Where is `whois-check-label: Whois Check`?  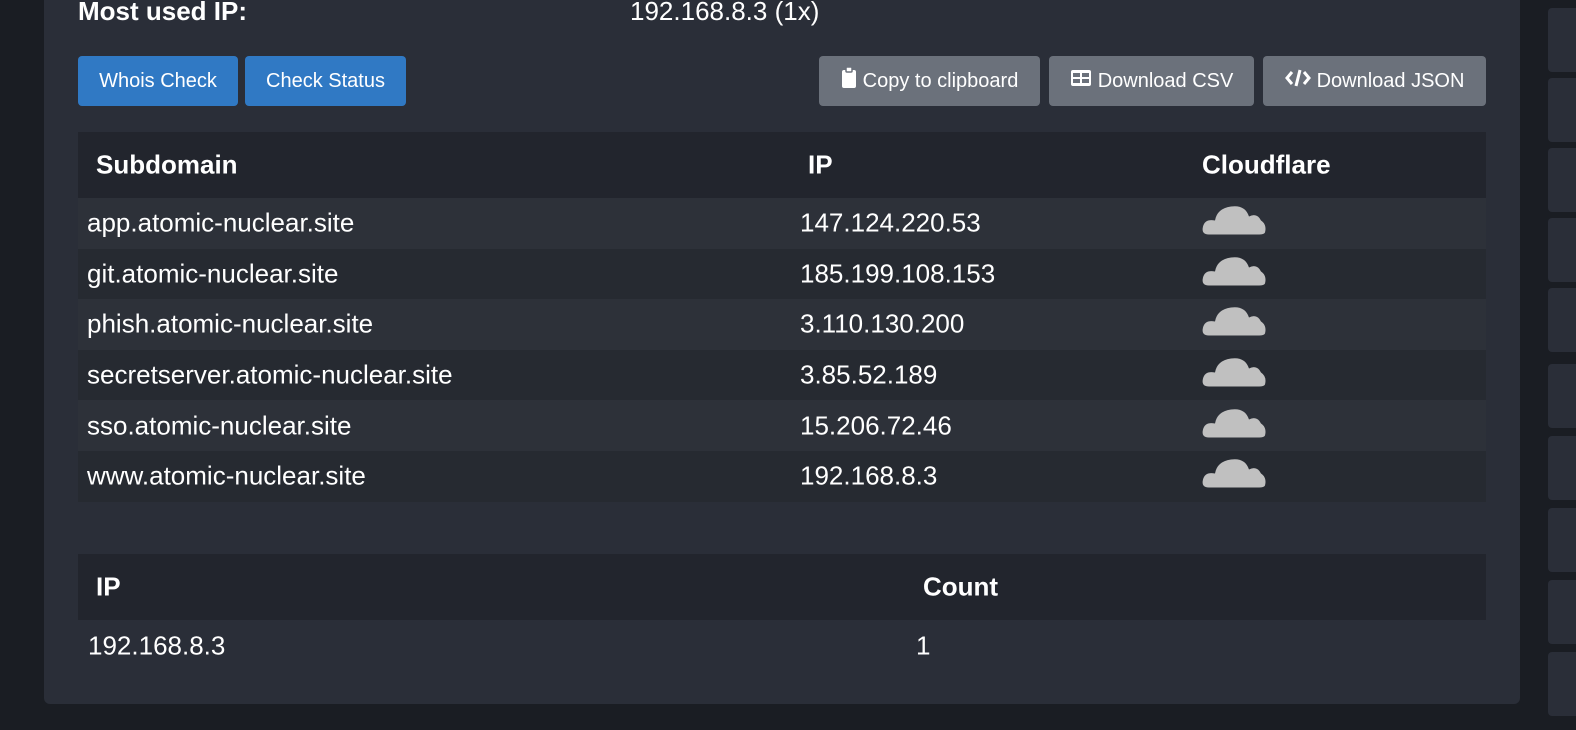
whois-check-label: Whois Check is located at coordinates (158, 80).